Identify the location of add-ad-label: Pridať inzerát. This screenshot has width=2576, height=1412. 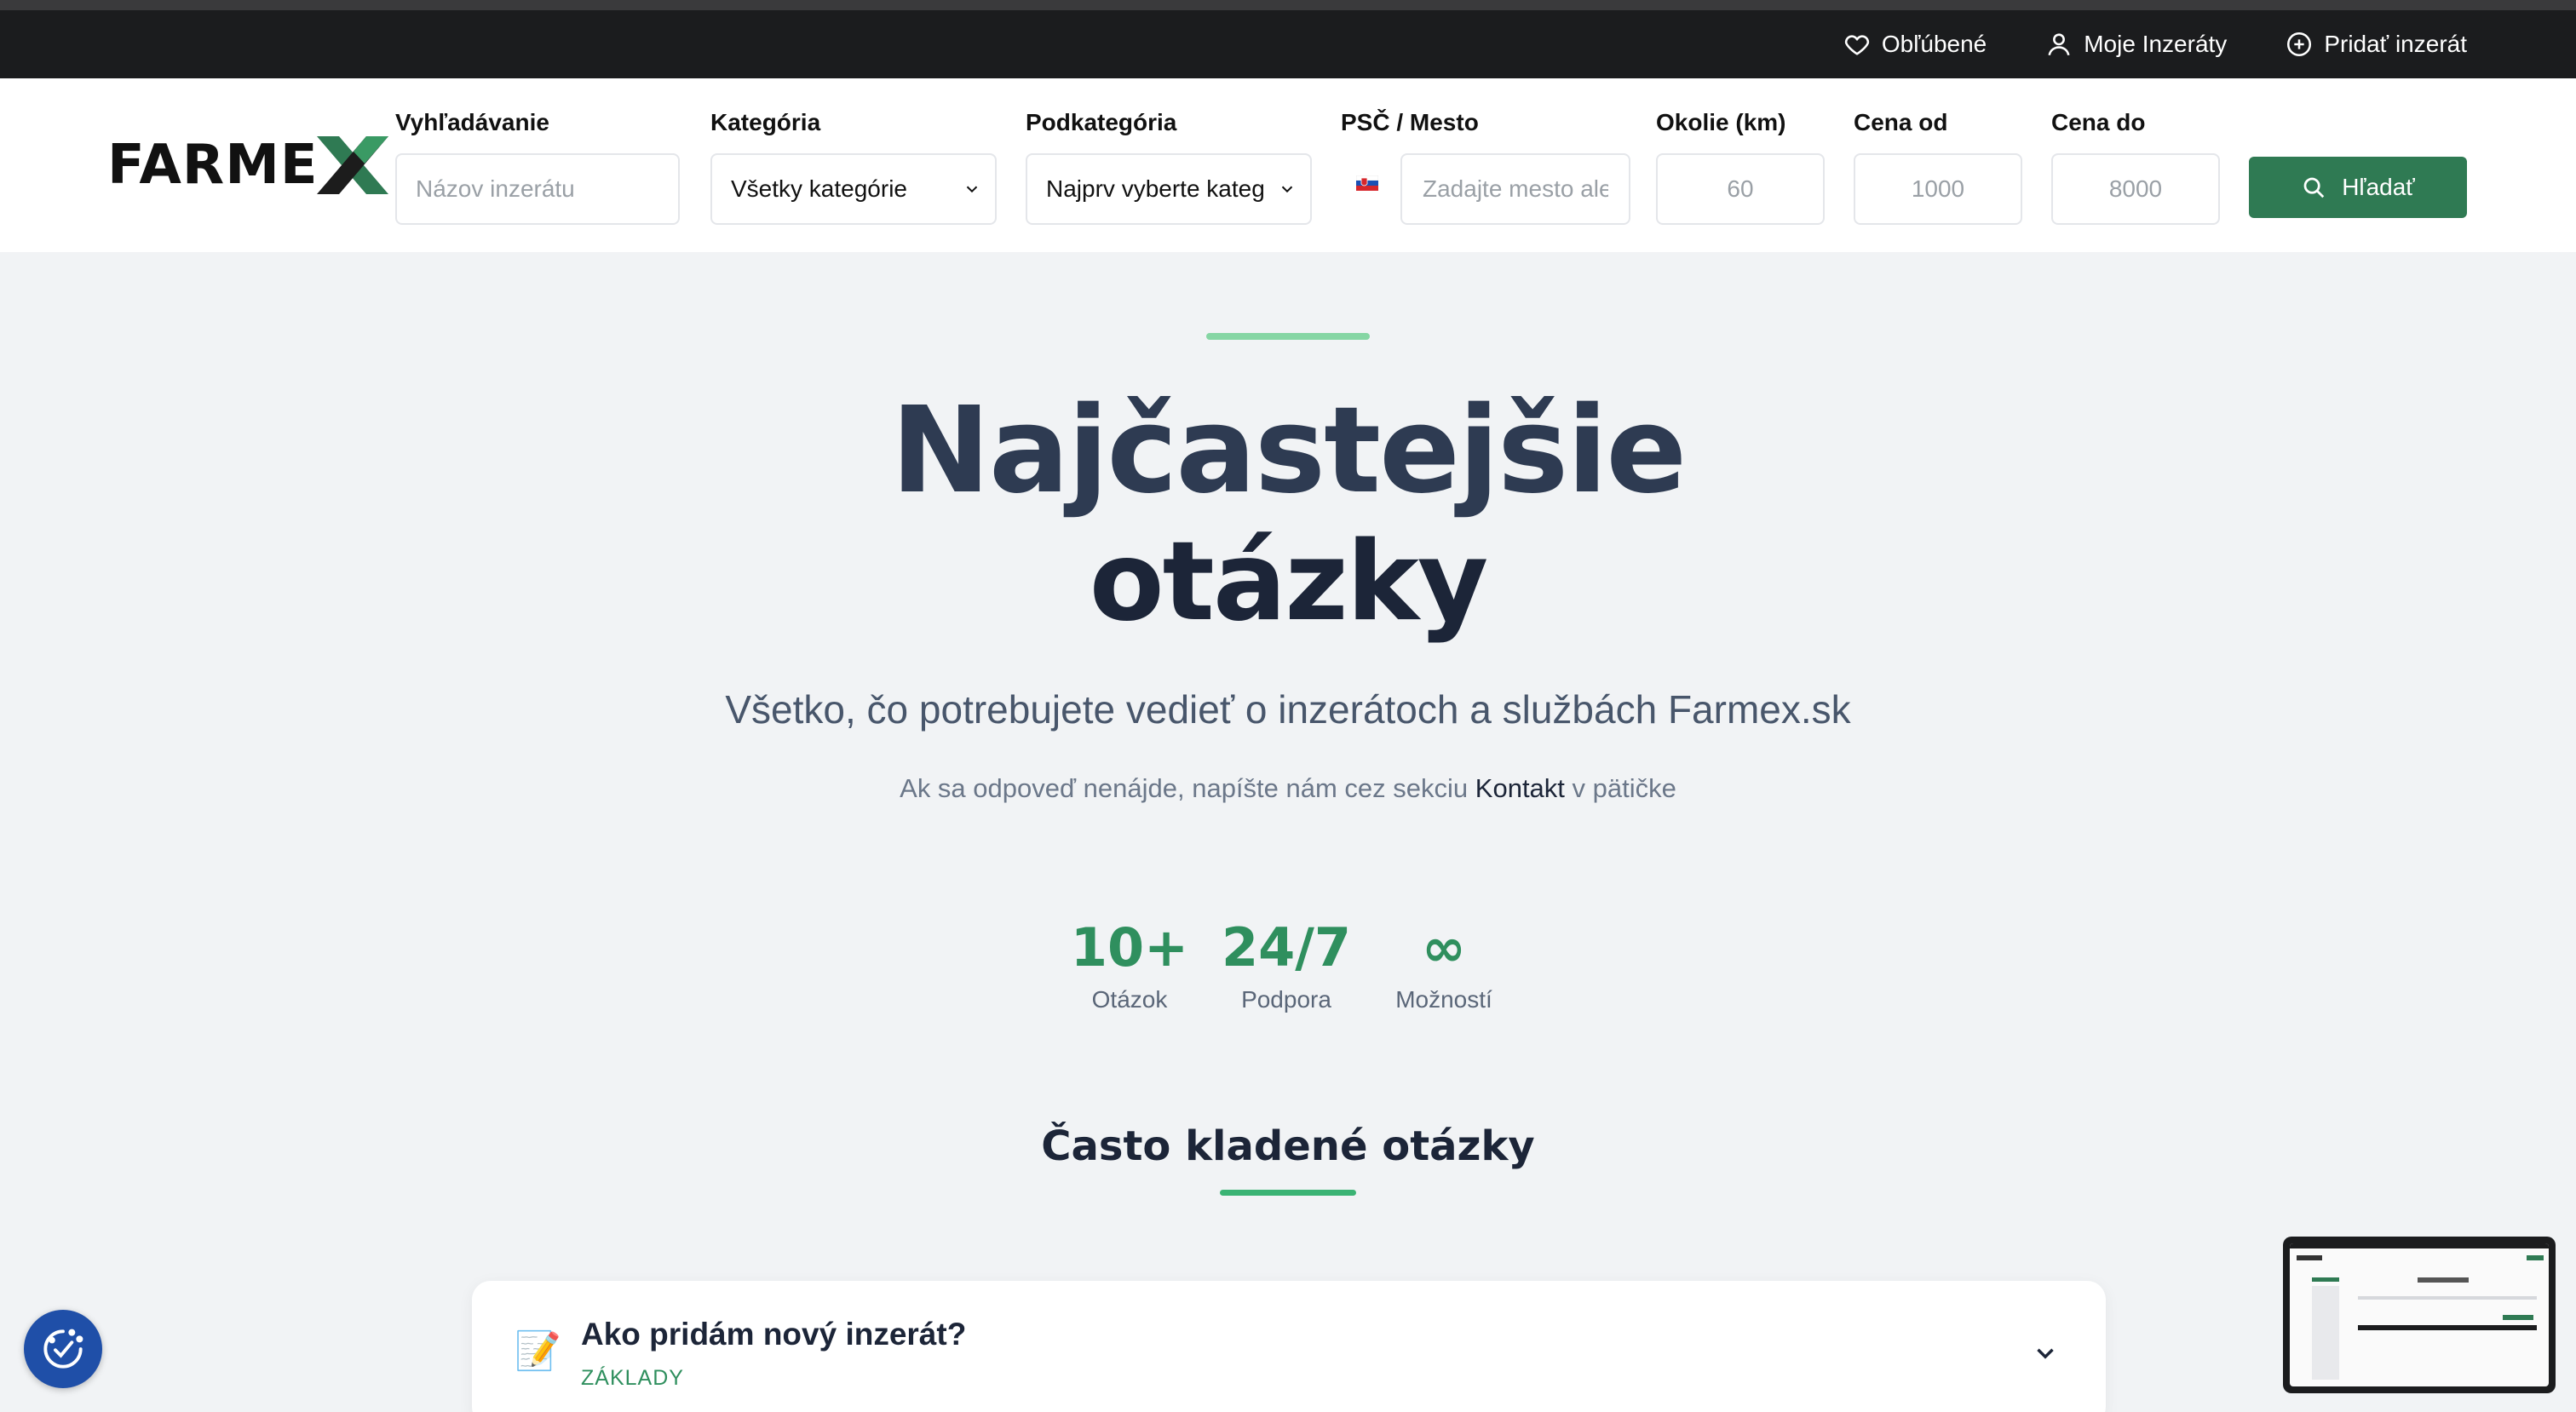
(2395, 44).